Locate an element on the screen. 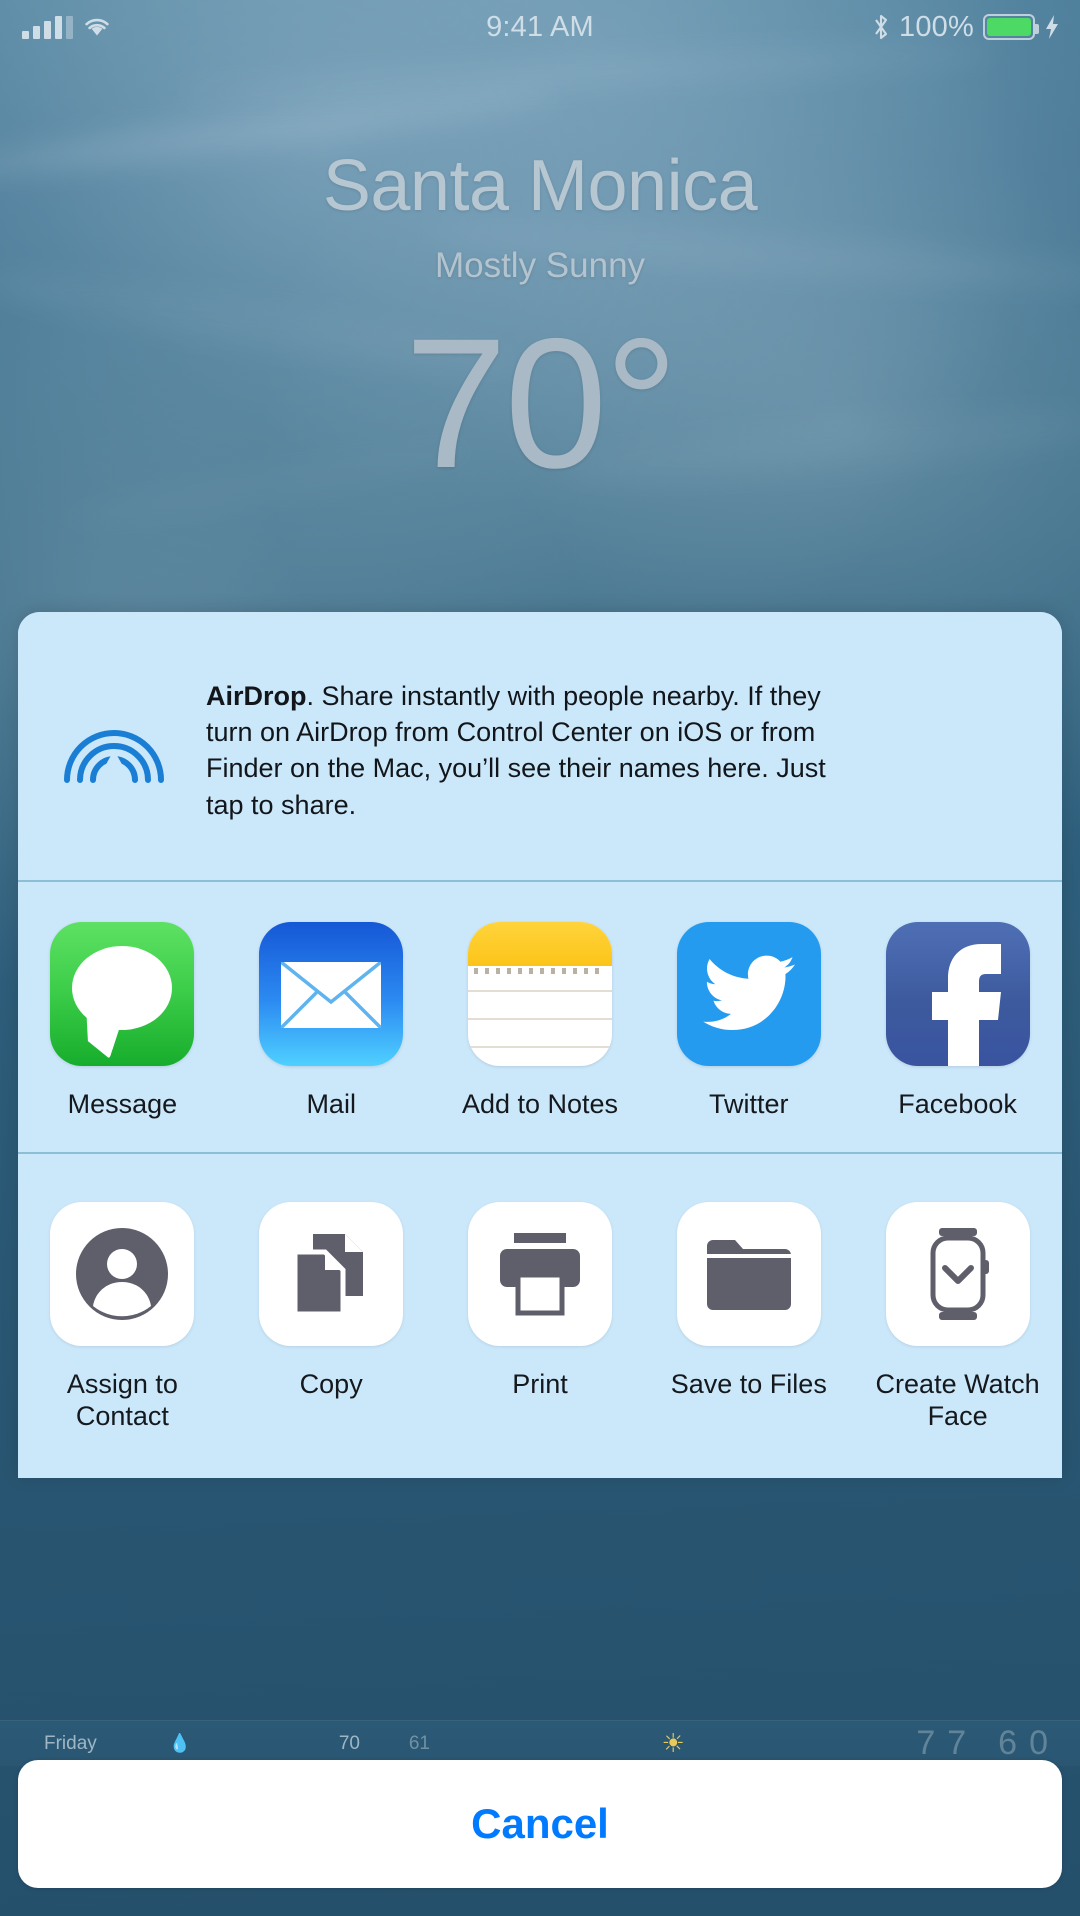 This screenshot has height=1916, width=1080. sheet-bottom-padding is located at coordinates (540, 1461).